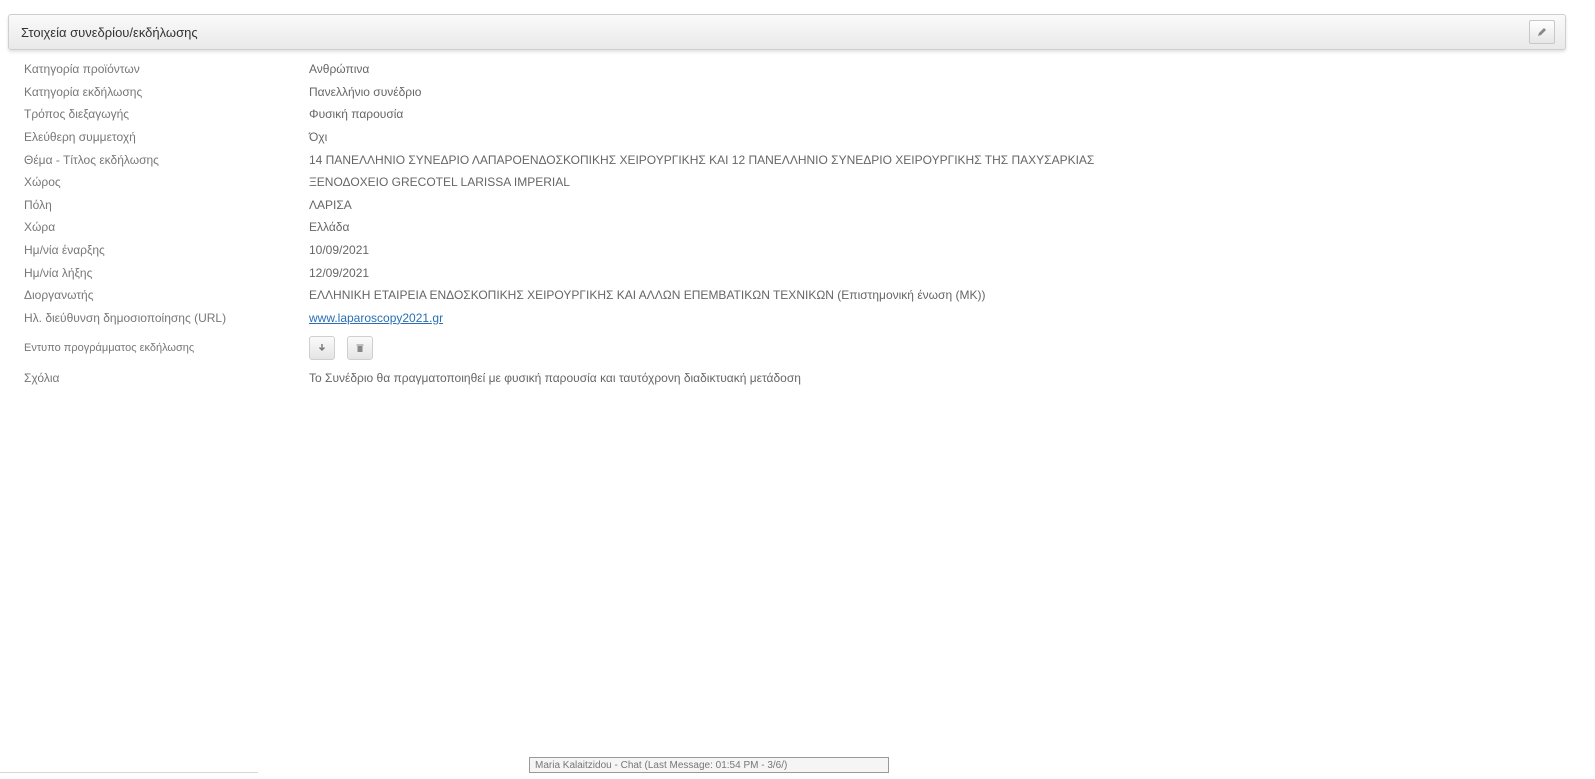 Image resolution: width=1595 pixels, height=779 pixels. I want to click on field-value: 12/09/2021, so click(339, 272).